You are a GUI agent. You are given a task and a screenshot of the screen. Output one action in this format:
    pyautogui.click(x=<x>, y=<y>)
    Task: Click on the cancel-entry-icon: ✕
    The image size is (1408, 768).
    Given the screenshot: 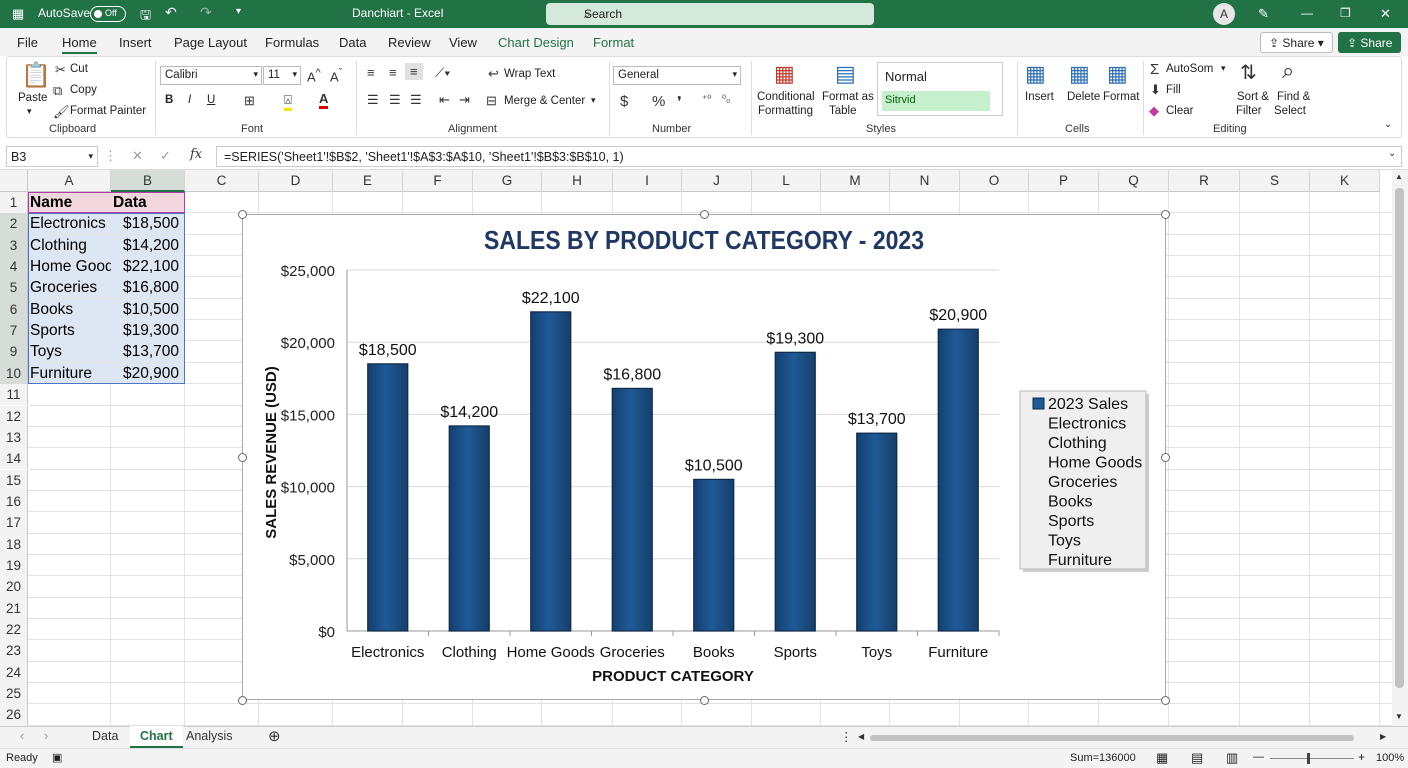 What is the action you would take?
    pyautogui.click(x=137, y=156)
    